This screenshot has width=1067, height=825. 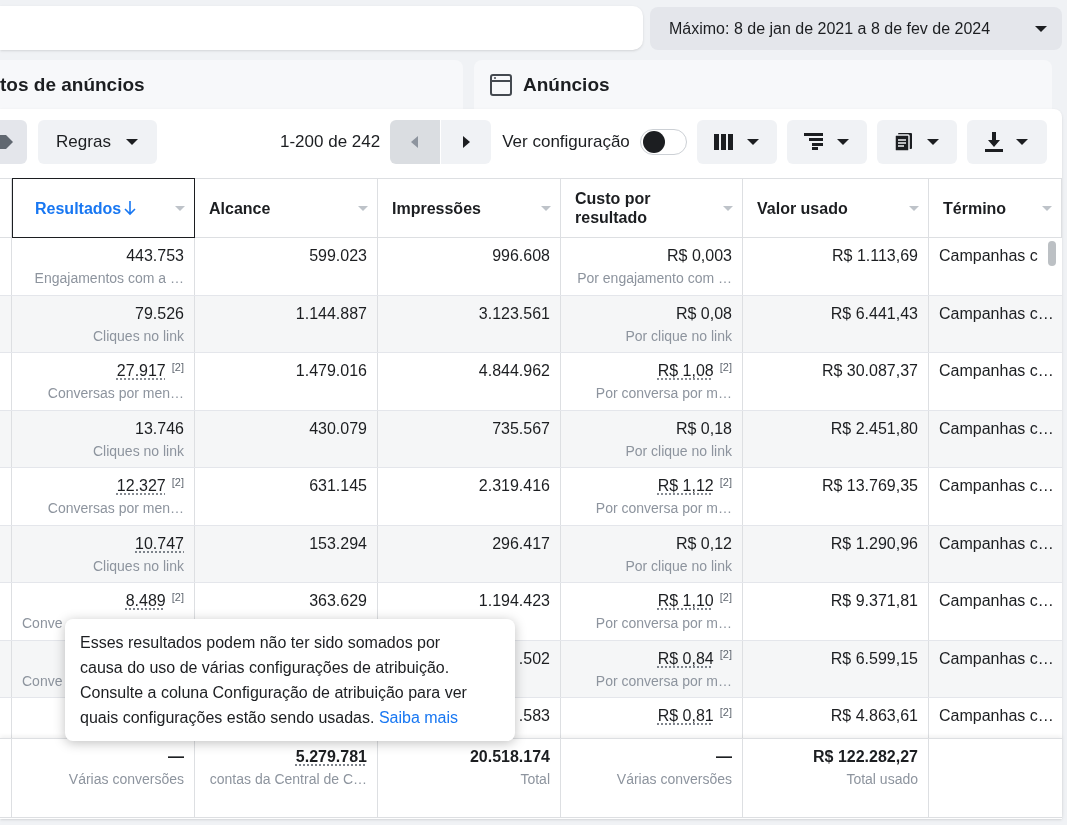 I want to click on column-header: Término, so click(x=995, y=208).